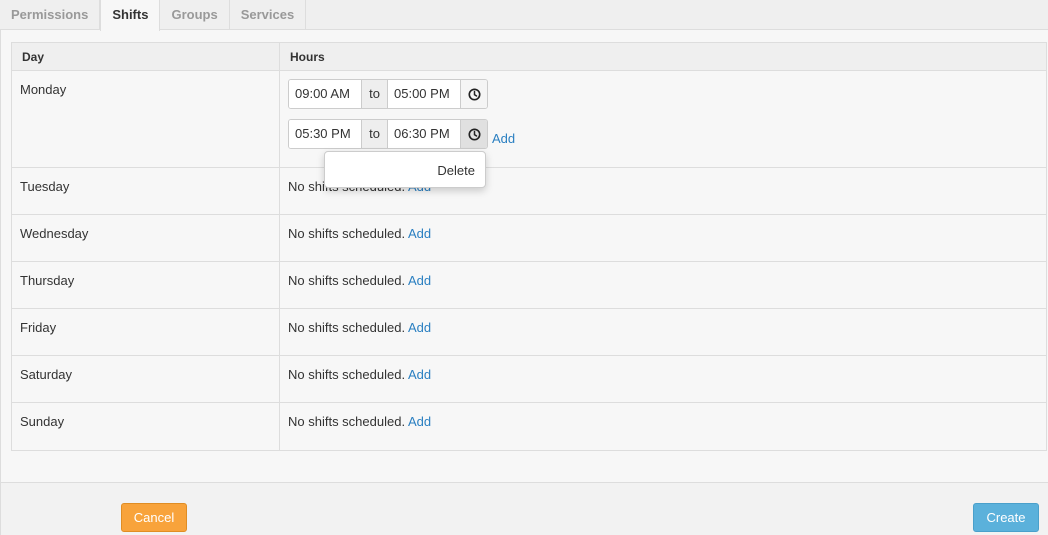 The image size is (1048, 535). What do you see at coordinates (146, 332) in the screenshot?
I see `day-label: Friday` at bounding box center [146, 332].